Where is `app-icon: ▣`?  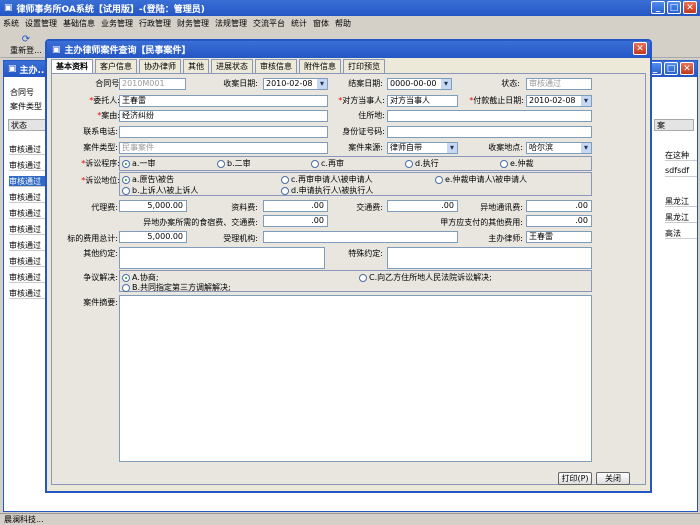 app-icon: ▣ is located at coordinates (8, 8).